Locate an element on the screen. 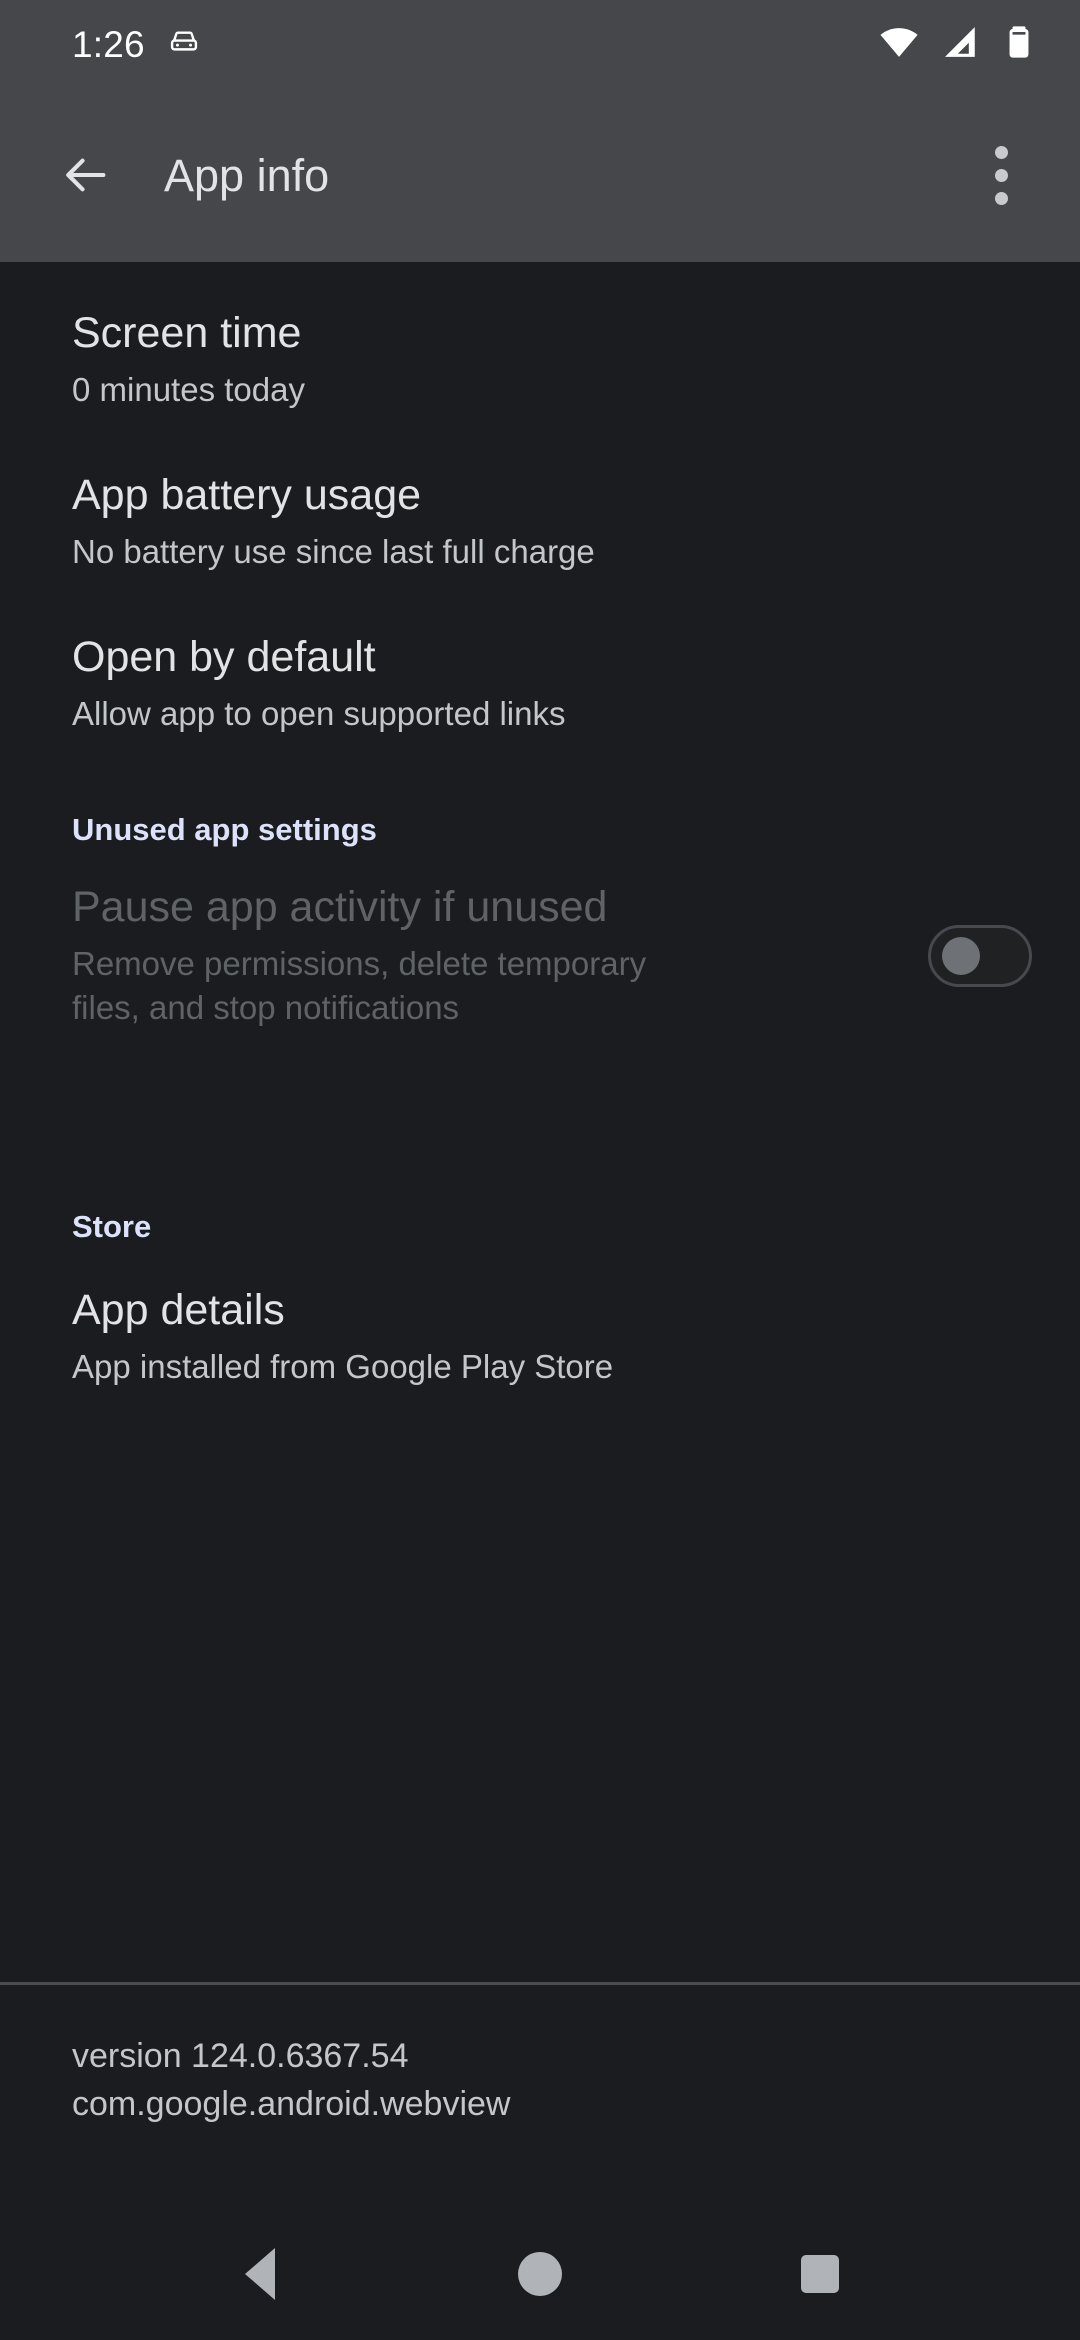 This screenshot has width=1080, height=2340. back-button is located at coordinates (86, 175).